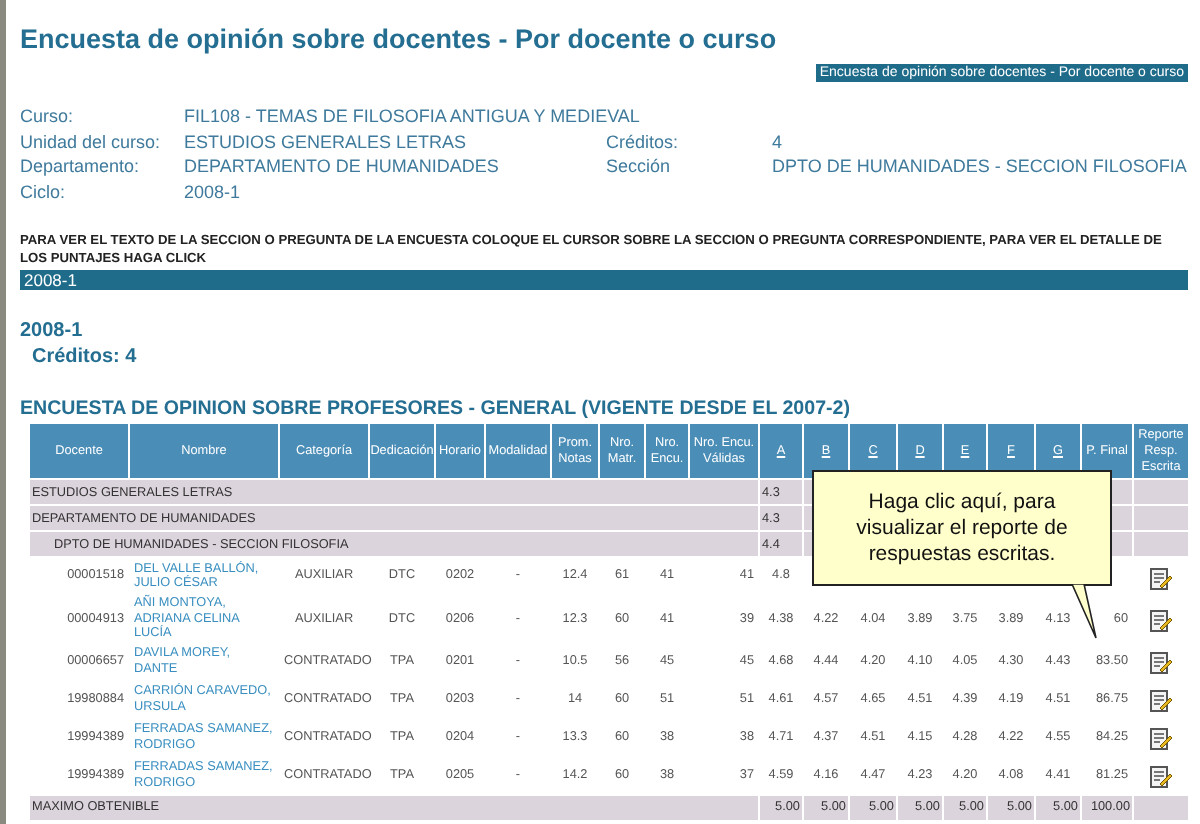  I want to click on field-label: Unidad del curso:, so click(91, 142).